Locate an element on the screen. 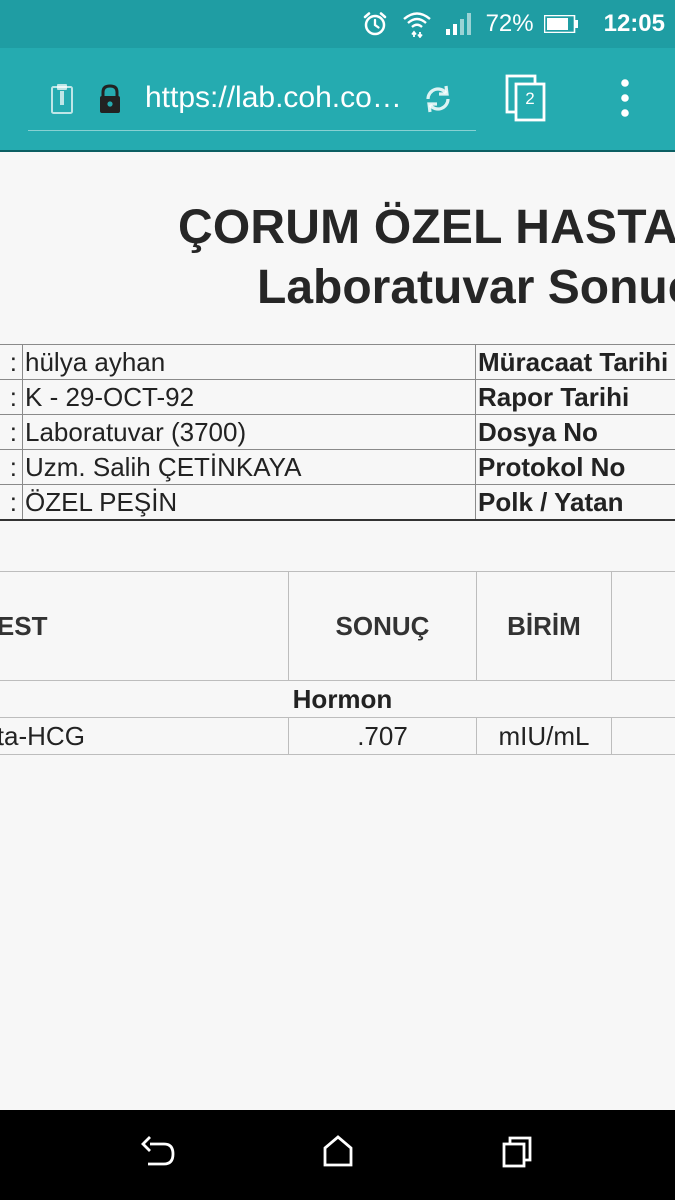 This screenshot has height=1200, width=675. status-icons: 72% 12:05 is located at coordinates (513, 24).